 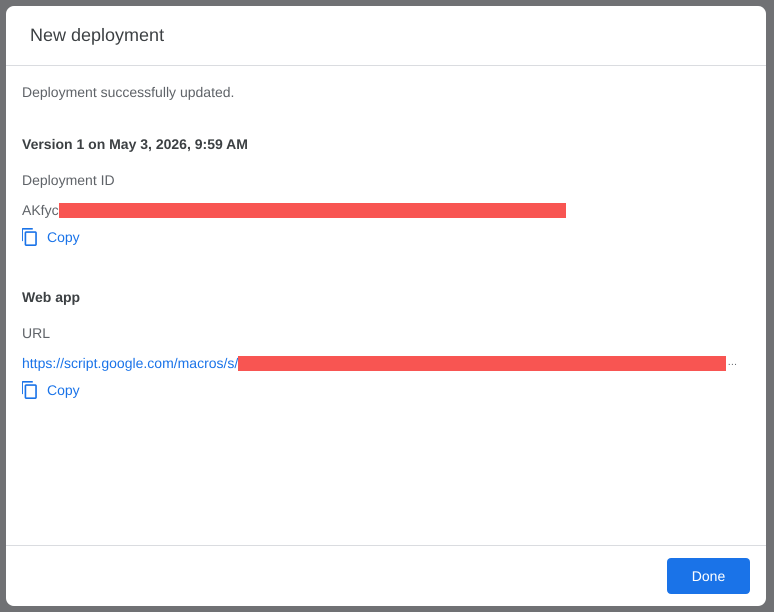 I want to click on url-link: https://script.google.com/macros/s/, so click(x=130, y=363).